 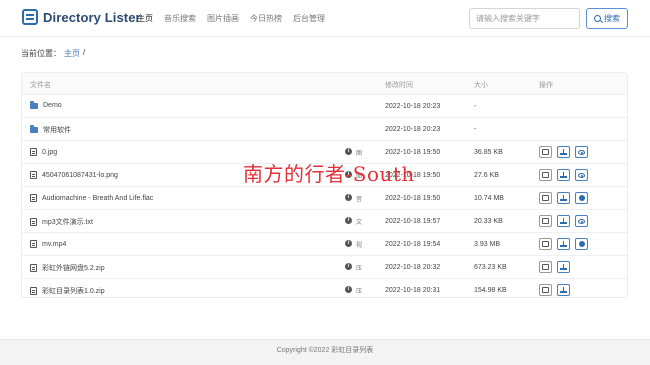 I want to click on breadcrumb-home-link: 主页, so click(x=72, y=53).